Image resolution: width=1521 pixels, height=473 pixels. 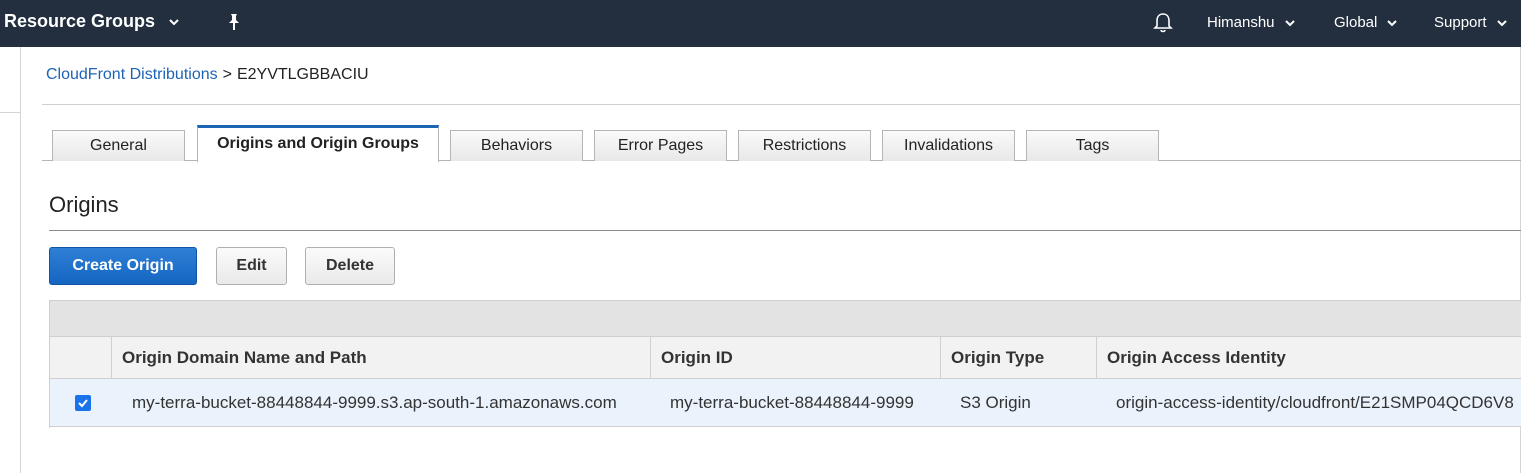 I want to click on column-header-origin-type: Origin Type, so click(x=1018, y=358).